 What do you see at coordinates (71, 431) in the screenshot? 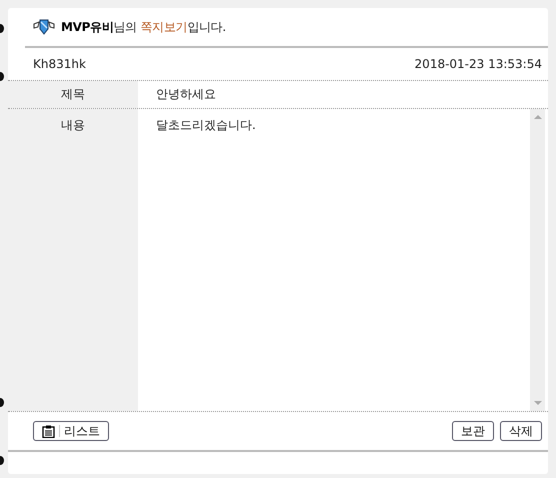
I see `list-button: 리스트` at bounding box center [71, 431].